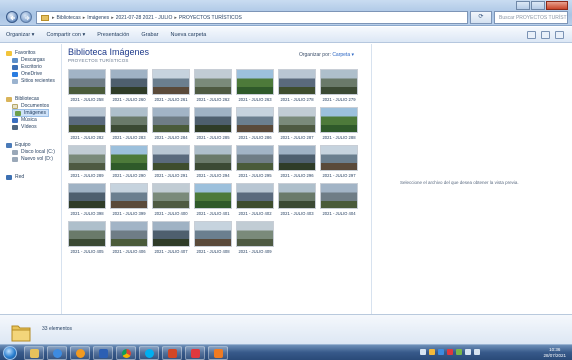 This screenshot has height=360, width=572. Describe the element at coordinates (27, 74) in the screenshot. I see `nav-onedrive: OneDrive` at that location.